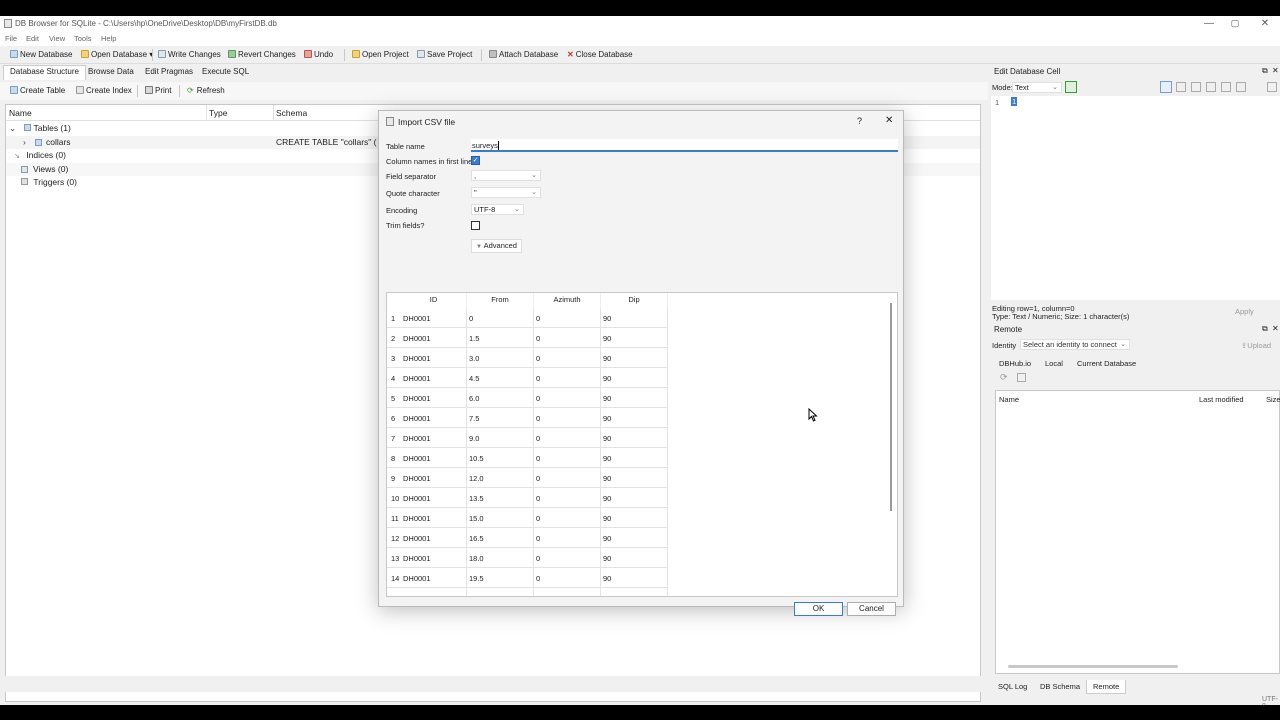 This screenshot has width=1280, height=720. What do you see at coordinates (108, 38) in the screenshot?
I see `menu-help: Help` at bounding box center [108, 38].